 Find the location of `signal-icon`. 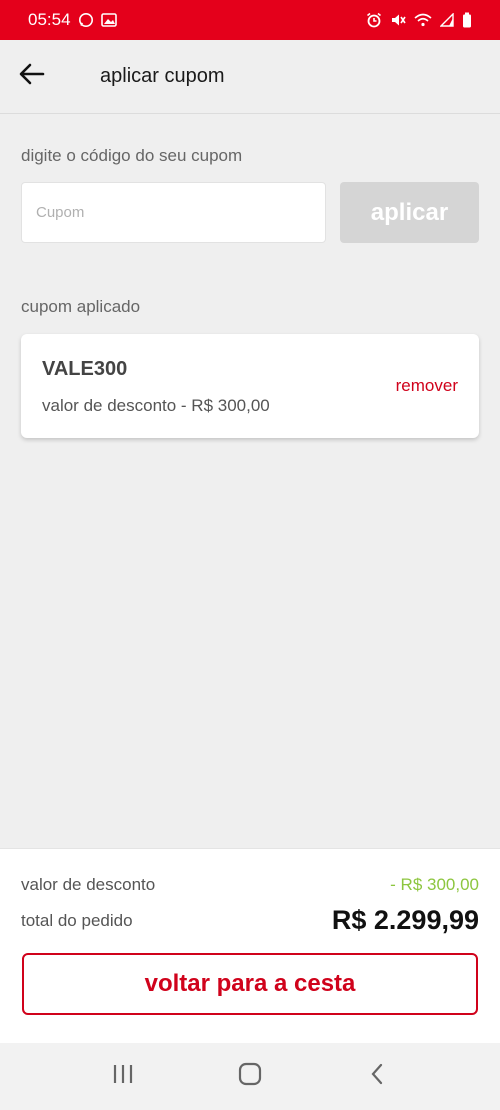

signal-icon is located at coordinates (447, 20).